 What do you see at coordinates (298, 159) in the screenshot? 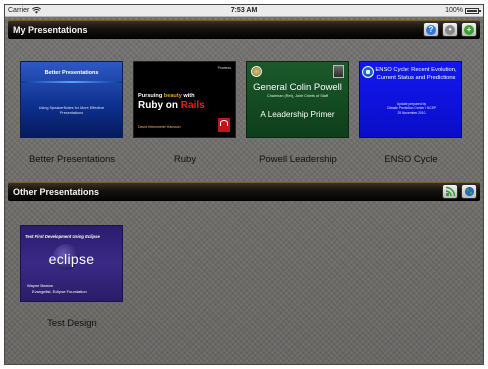
I see `presentation-caption-powell: Powell Leadership` at bounding box center [298, 159].